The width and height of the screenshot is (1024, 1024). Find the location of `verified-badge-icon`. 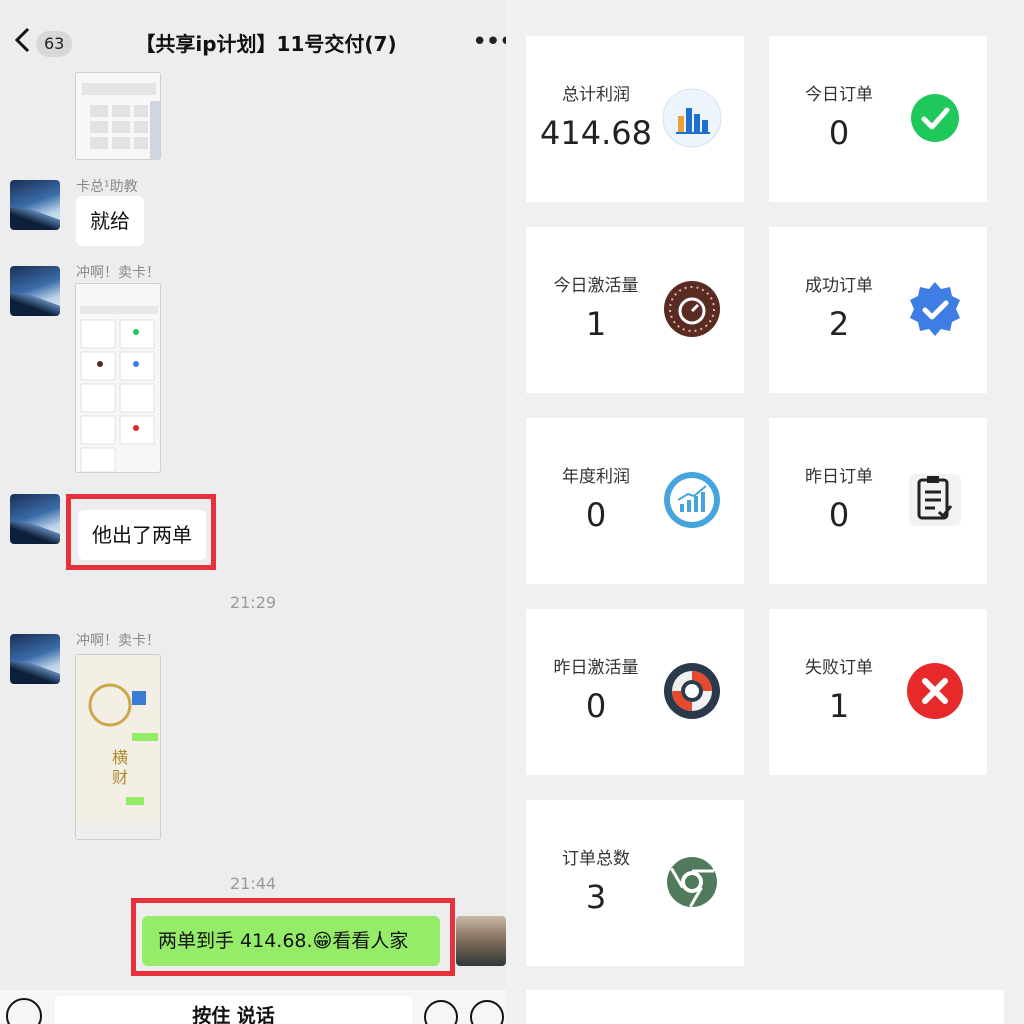

verified-badge-icon is located at coordinates (935, 309).